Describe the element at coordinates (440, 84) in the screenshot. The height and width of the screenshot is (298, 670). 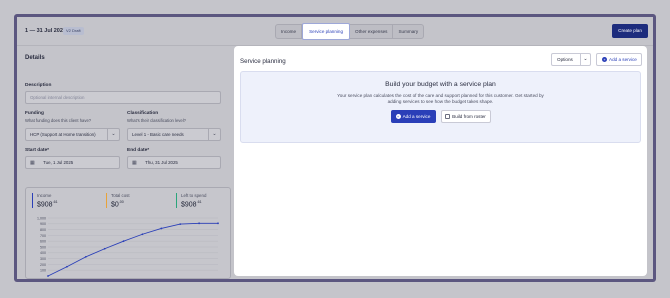
I see `empty-state-title: Build your budget with a service plan` at that location.